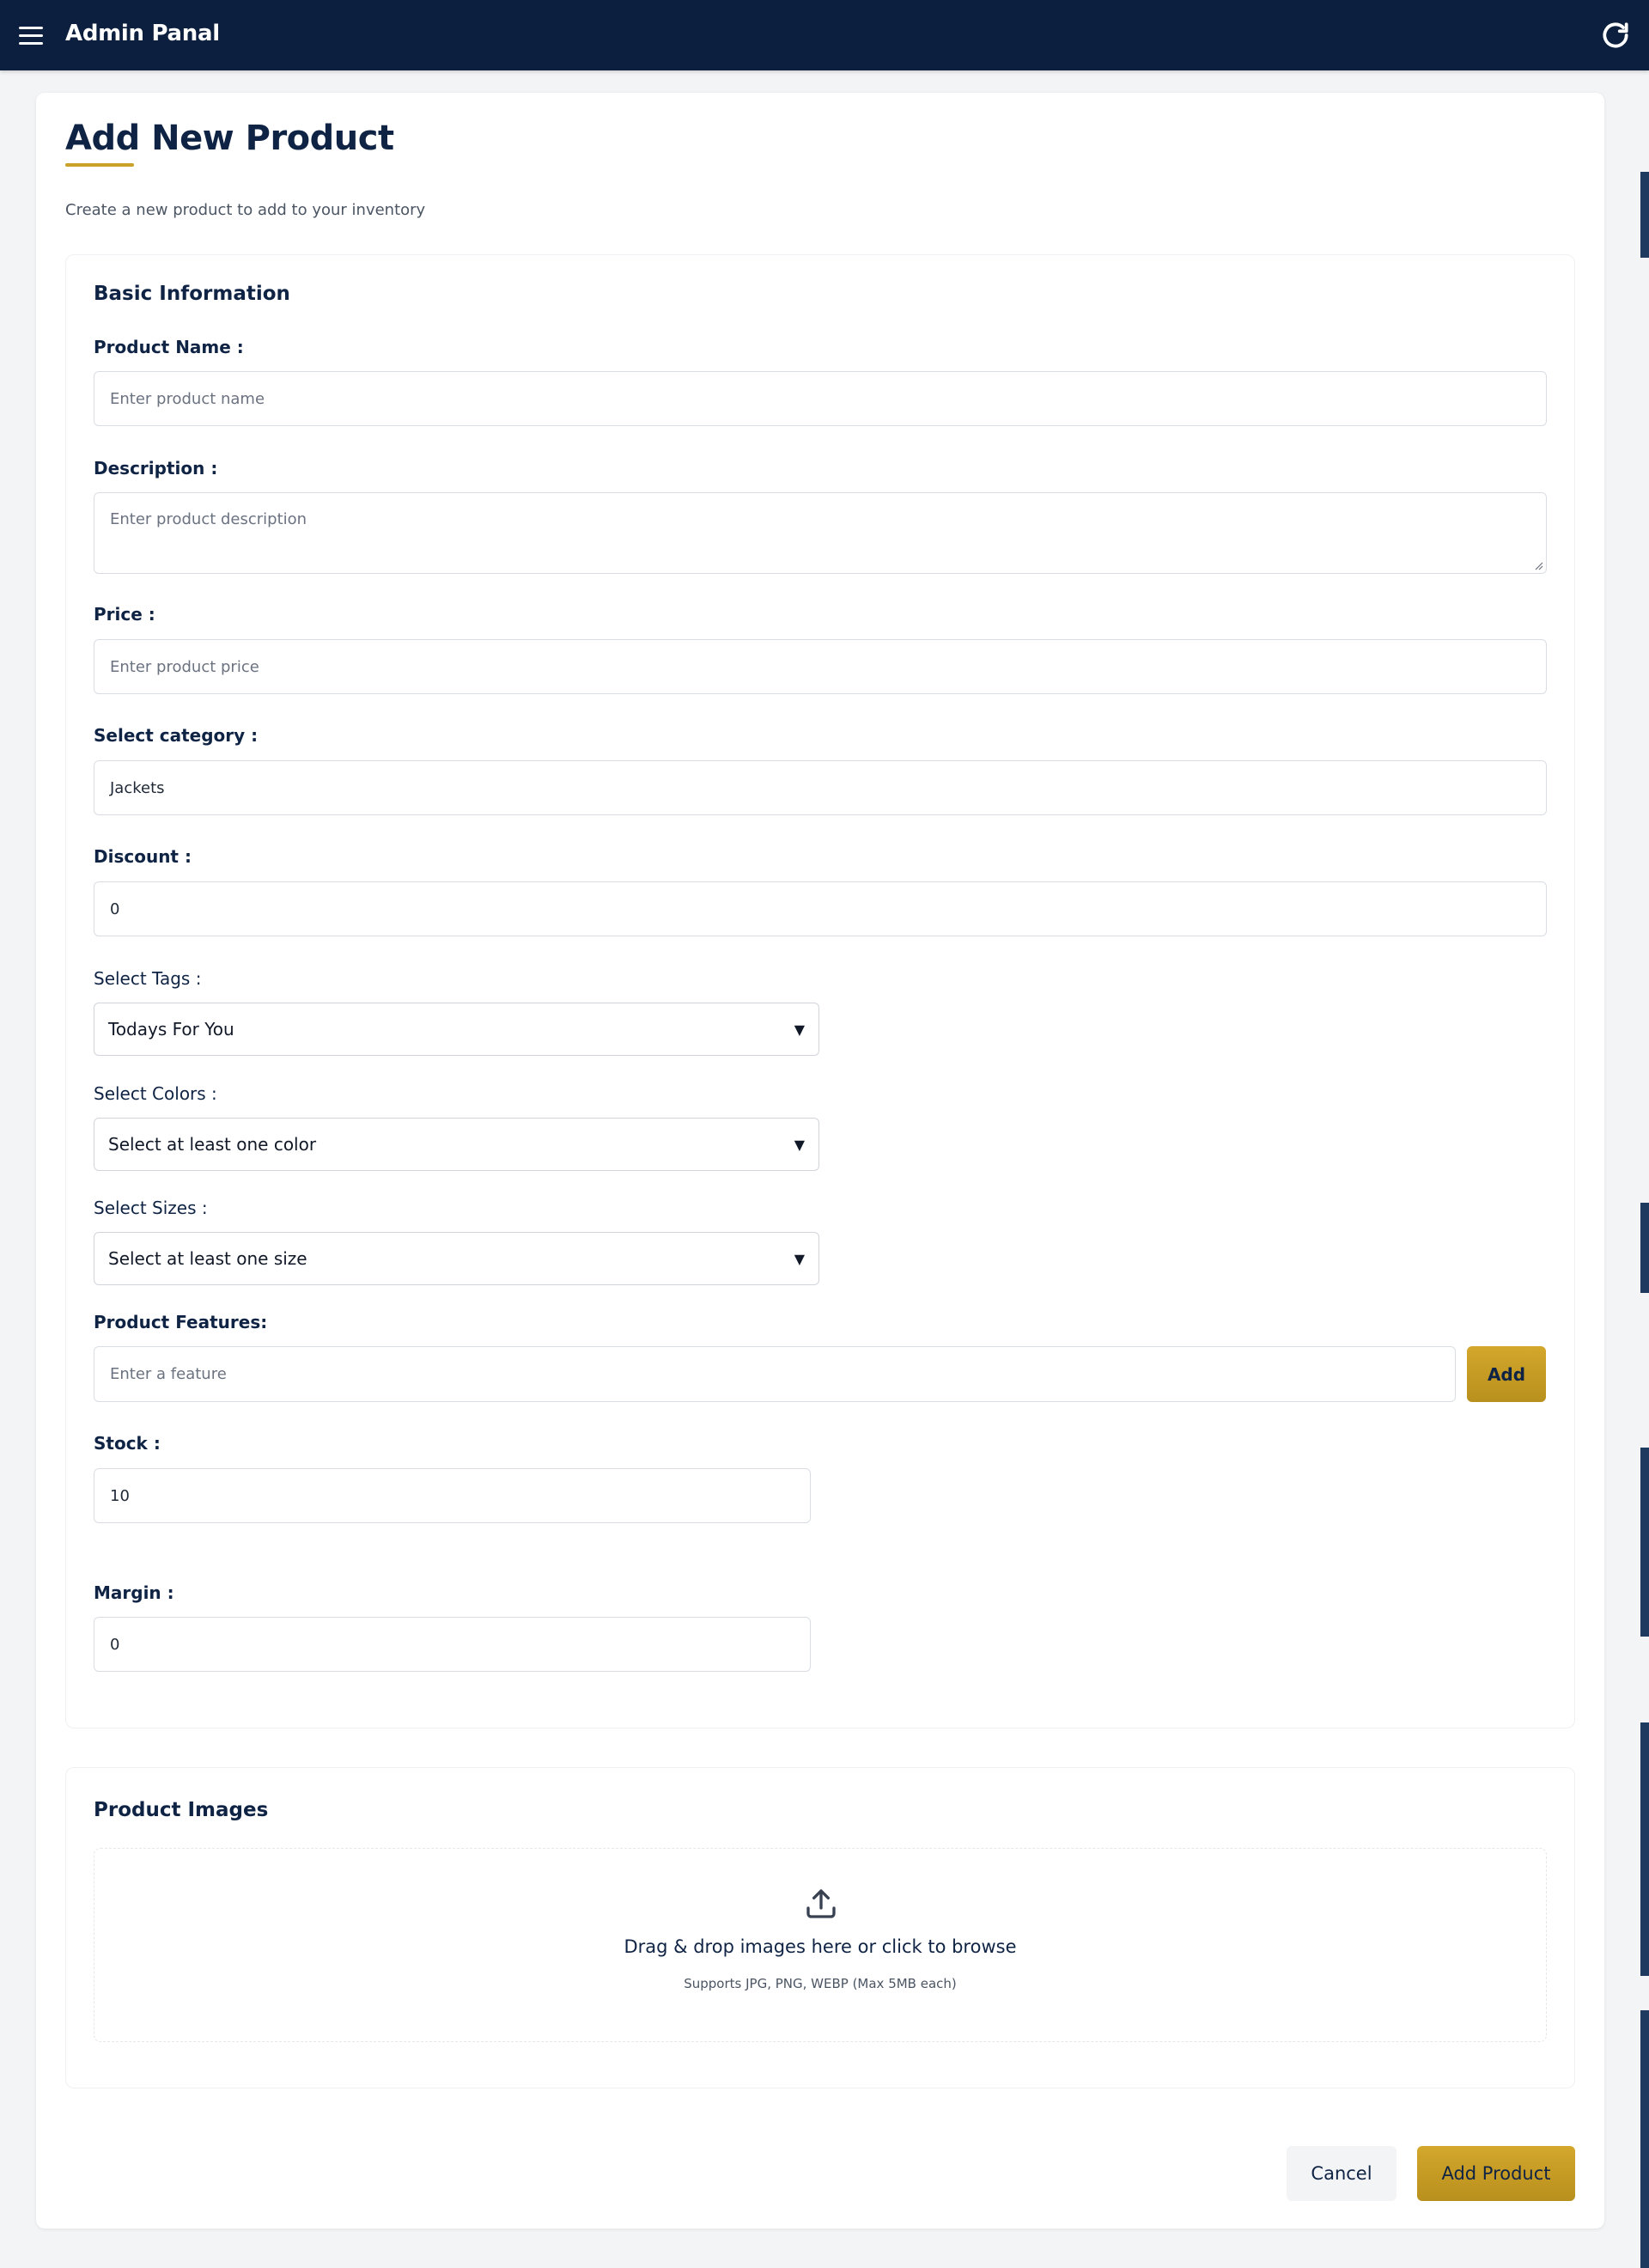 This screenshot has height=2268, width=1649. I want to click on description-textarea: Enter product description, so click(820, 533).